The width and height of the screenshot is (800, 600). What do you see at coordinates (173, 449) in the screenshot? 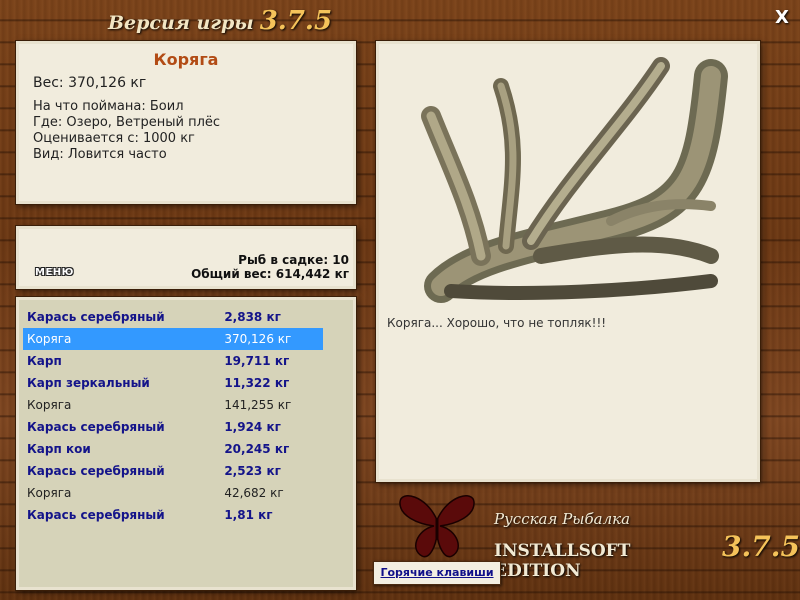
I see `catch-row: Карп кои 20,245 кг` at bounding box center [173, 449].